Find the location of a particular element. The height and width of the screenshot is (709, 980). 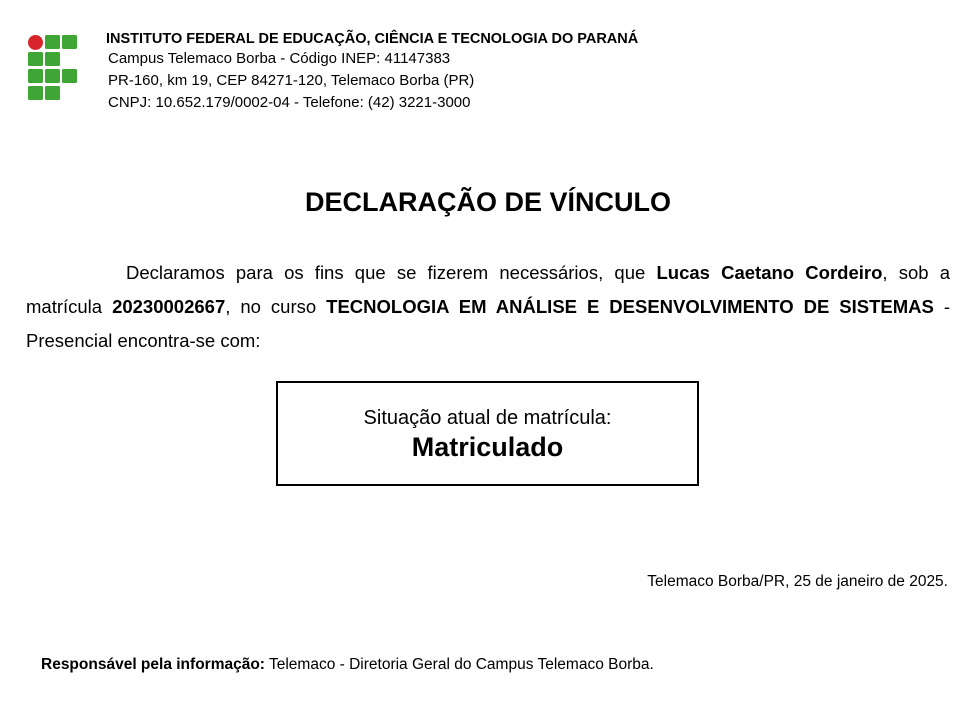

student-name: Lucas Caetano Cordeiro is located at coordinates (769, 272).